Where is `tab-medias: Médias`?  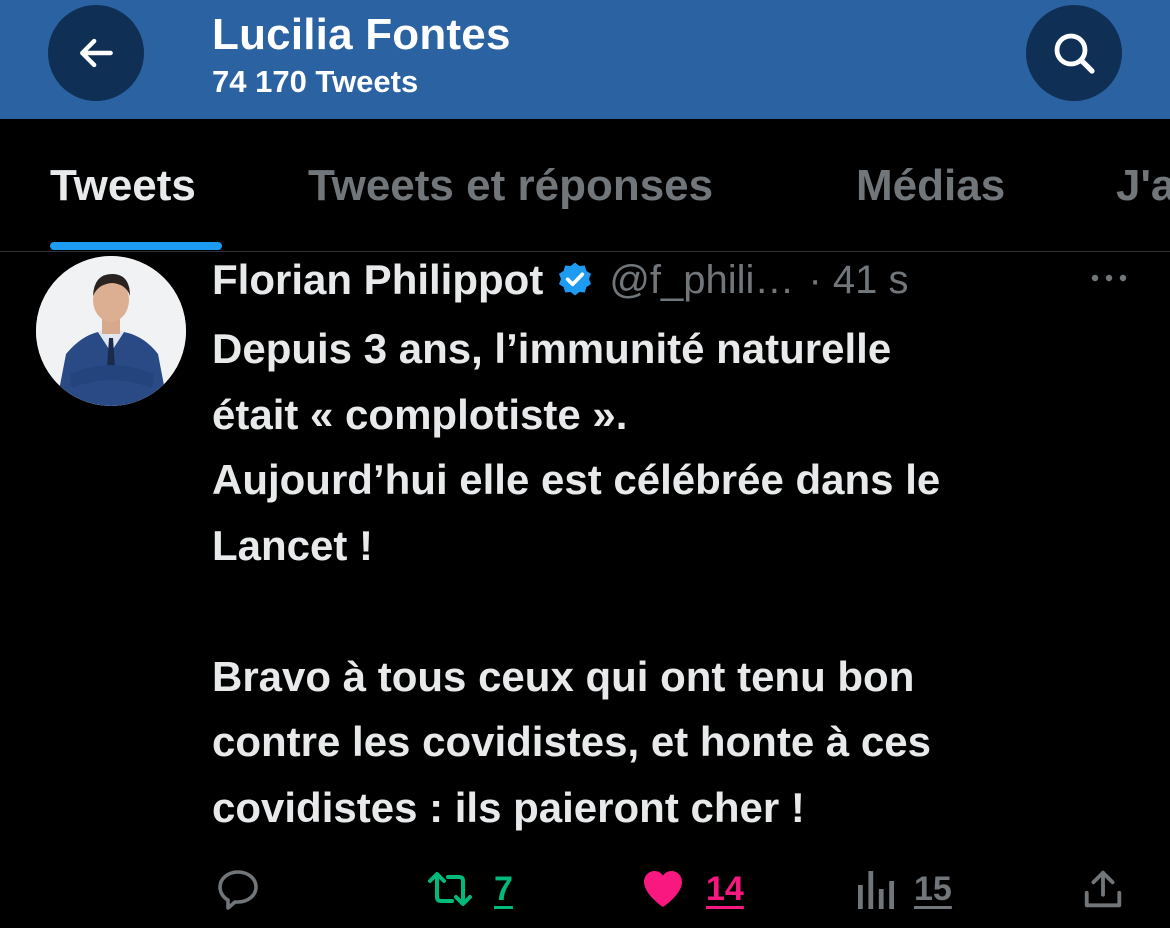
tab-medias: Médias is located at coordinates (930, 186).